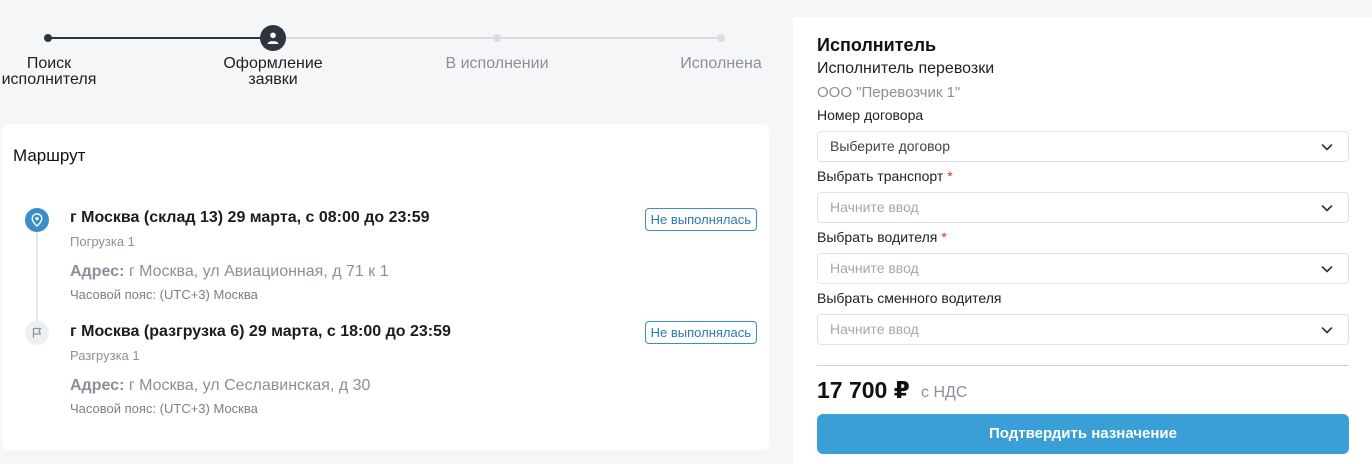  What do you see at coordinates (49, 155) in the screenshot?
I see `route-title: Маршрут` at bounding box center [49, 155].